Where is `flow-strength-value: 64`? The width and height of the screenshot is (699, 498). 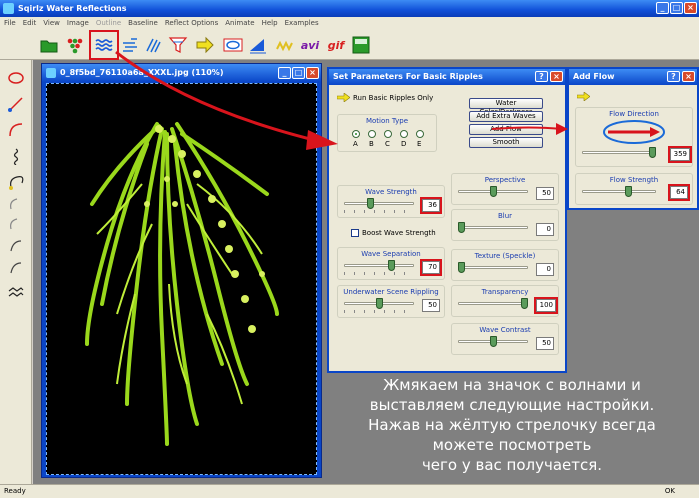 flow-strength-value: 64 is located at coordinates (679, 192).